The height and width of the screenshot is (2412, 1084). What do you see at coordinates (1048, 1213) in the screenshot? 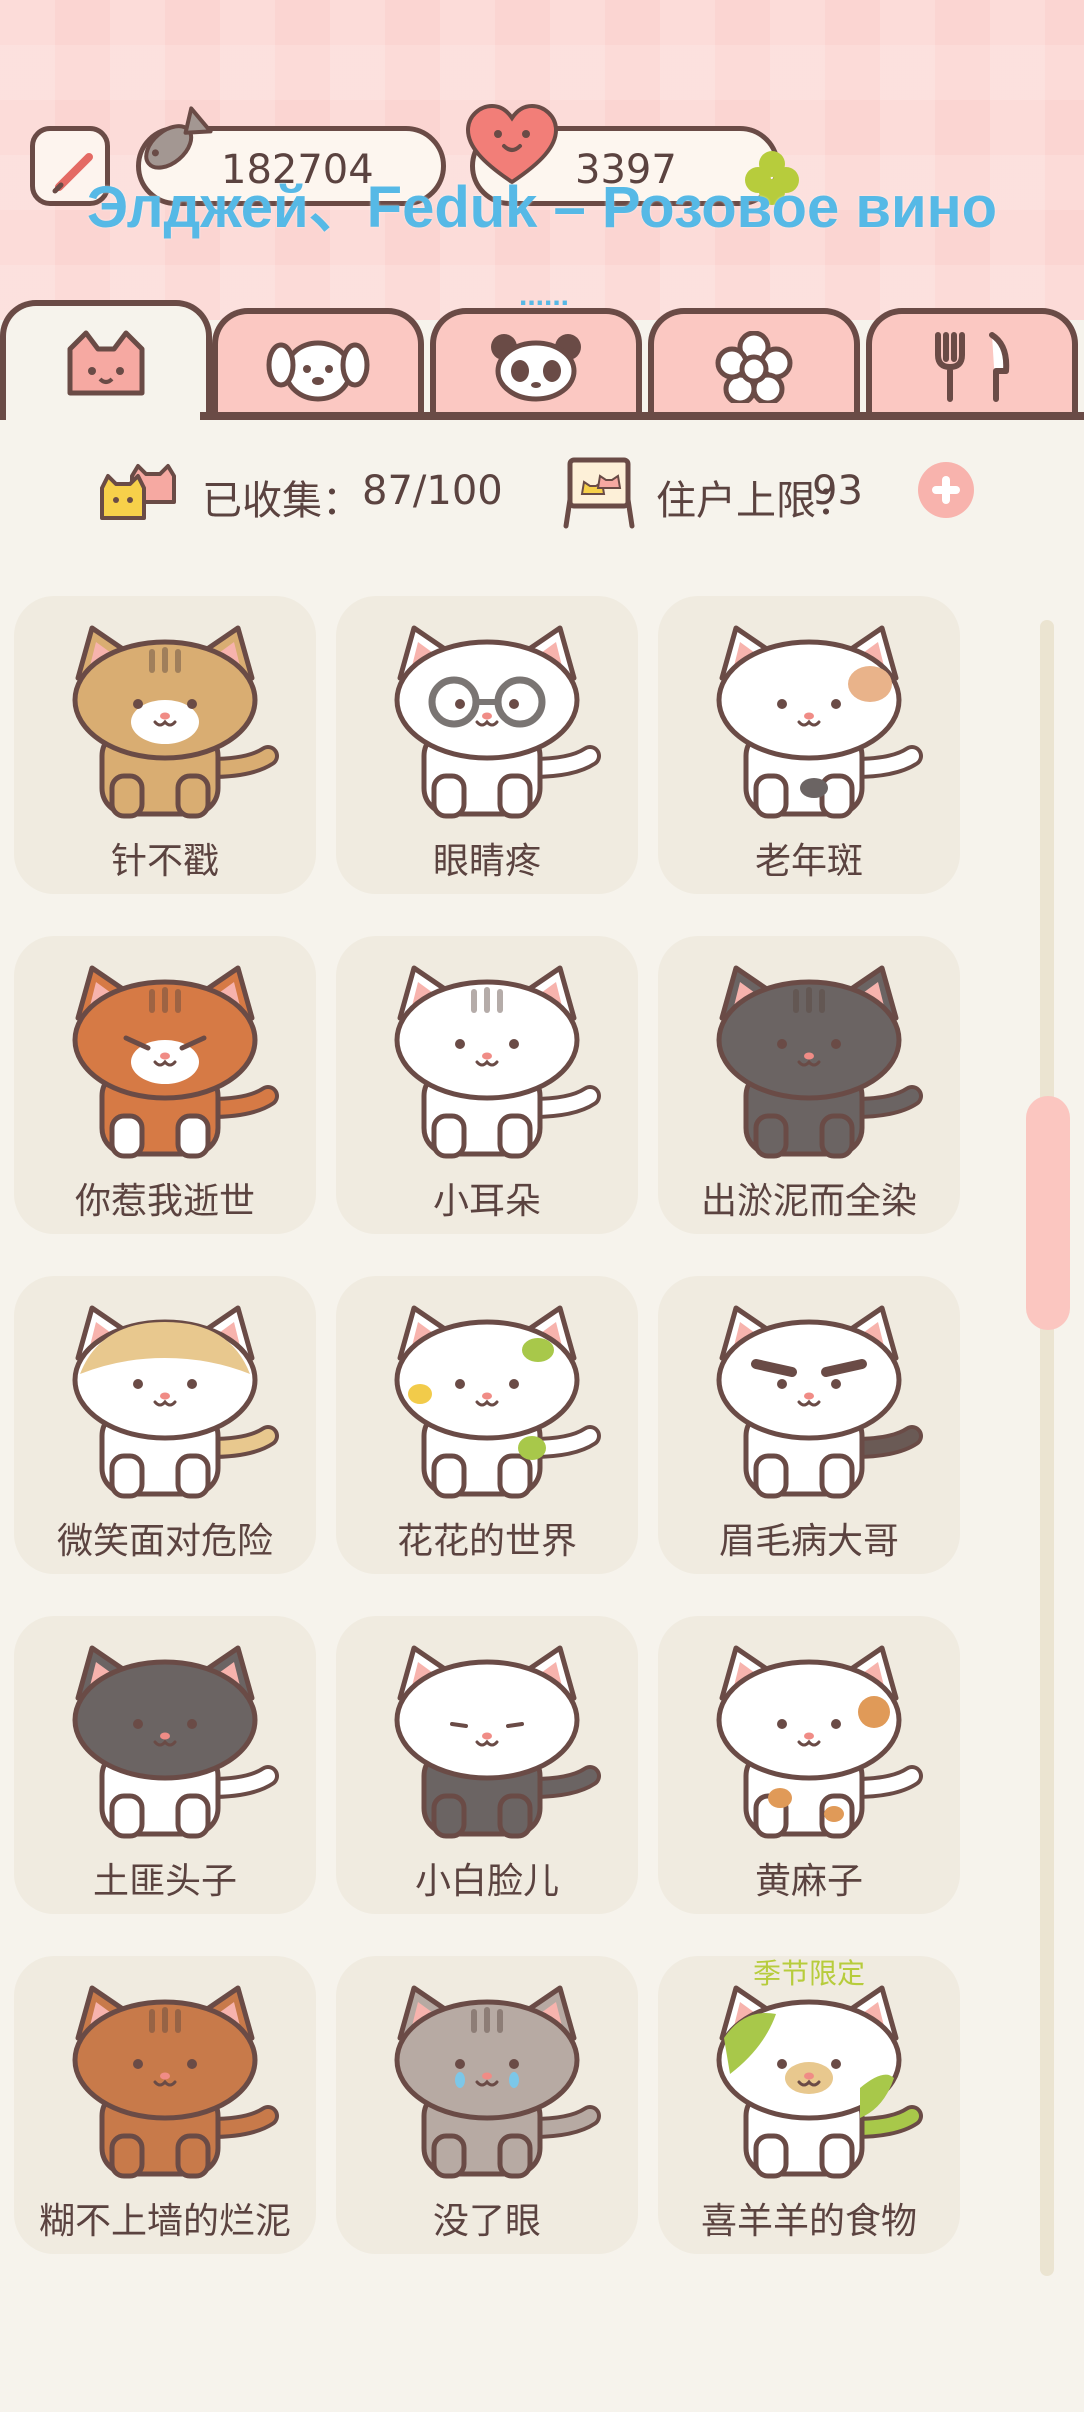
I see `scrollbar-thumb` at bounding box center [1048, 1213].